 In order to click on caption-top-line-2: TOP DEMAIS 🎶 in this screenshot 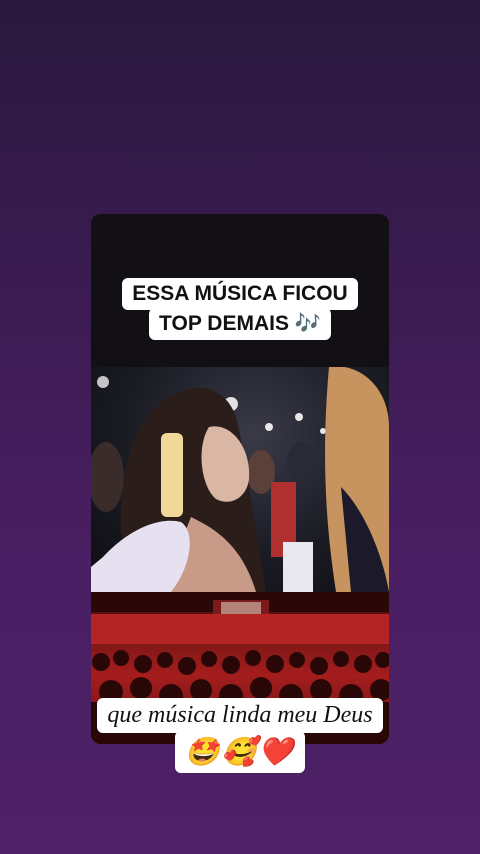, I will do `click(240, 324)`.